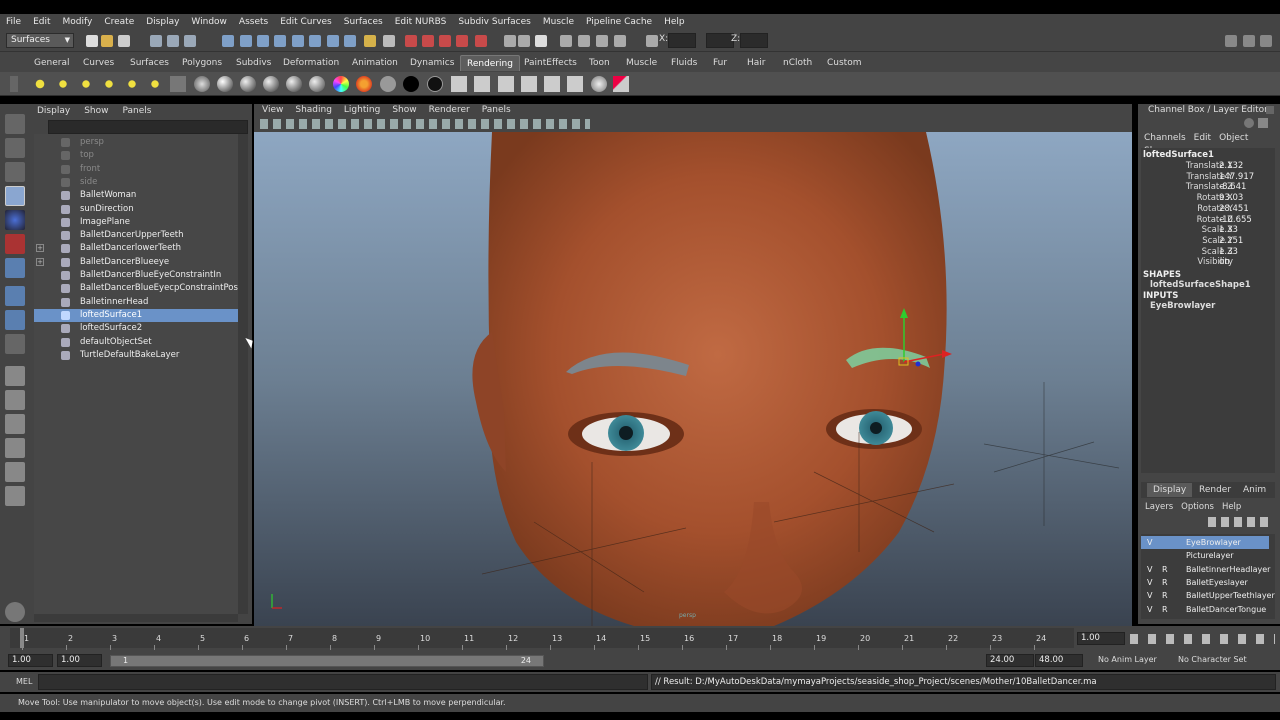 This screenshot has height=720, width=1280. What do you see at coordinates (482, 84) in the screenshot?
I see `ipr-icon` at bounding box center [482, 84].